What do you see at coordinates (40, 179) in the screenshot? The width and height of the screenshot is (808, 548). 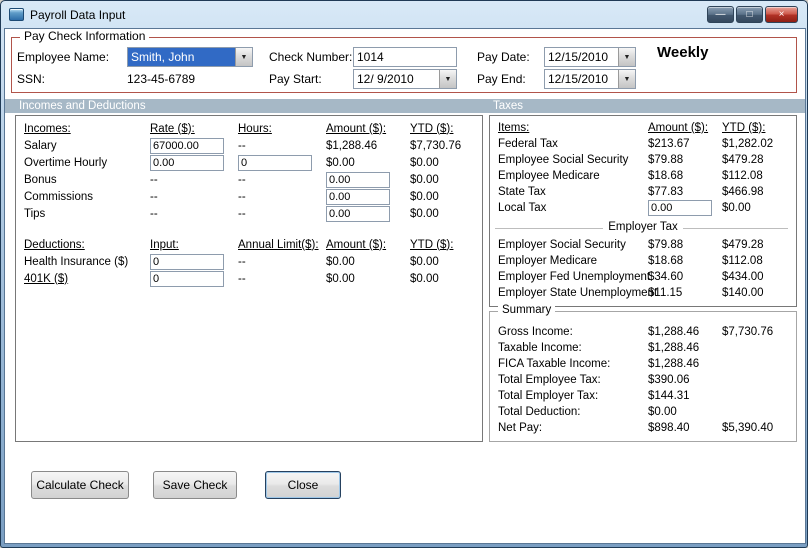 I see `income-label: Bonus` at bounding box center [40, 179].